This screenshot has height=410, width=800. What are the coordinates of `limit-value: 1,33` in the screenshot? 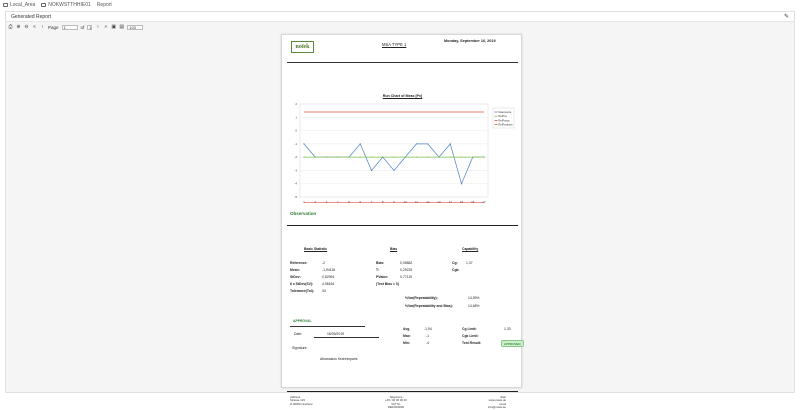 It's located at (507, 329).